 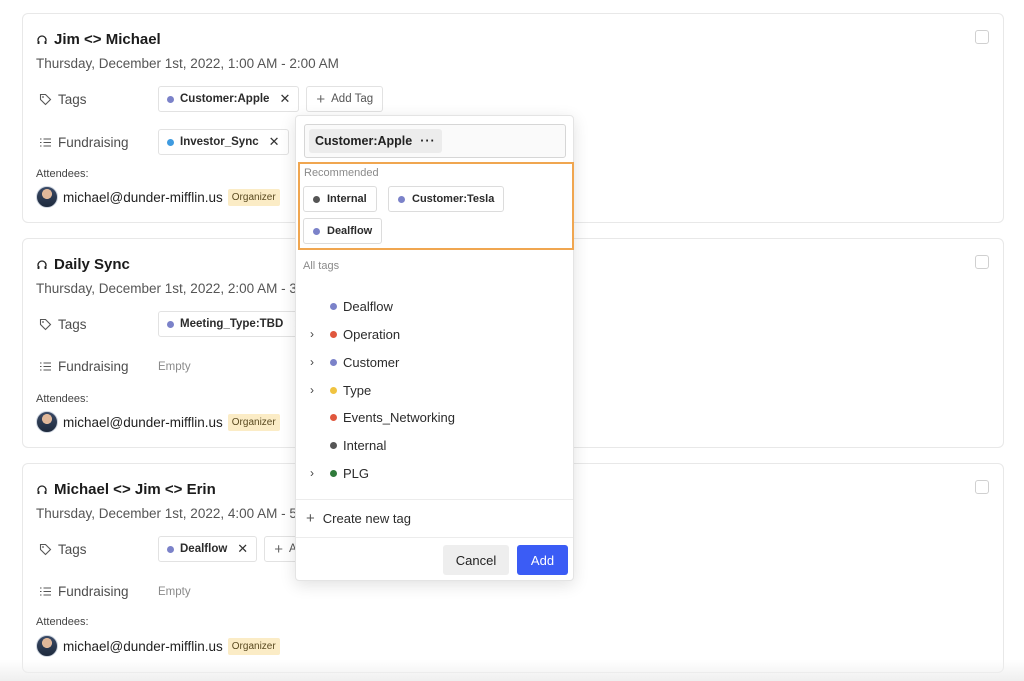 What do you see at coordinates (339, 473) in the screenshot?
I see `tag-tree-item-plg: › PLG` at bounding box center [339, 473].